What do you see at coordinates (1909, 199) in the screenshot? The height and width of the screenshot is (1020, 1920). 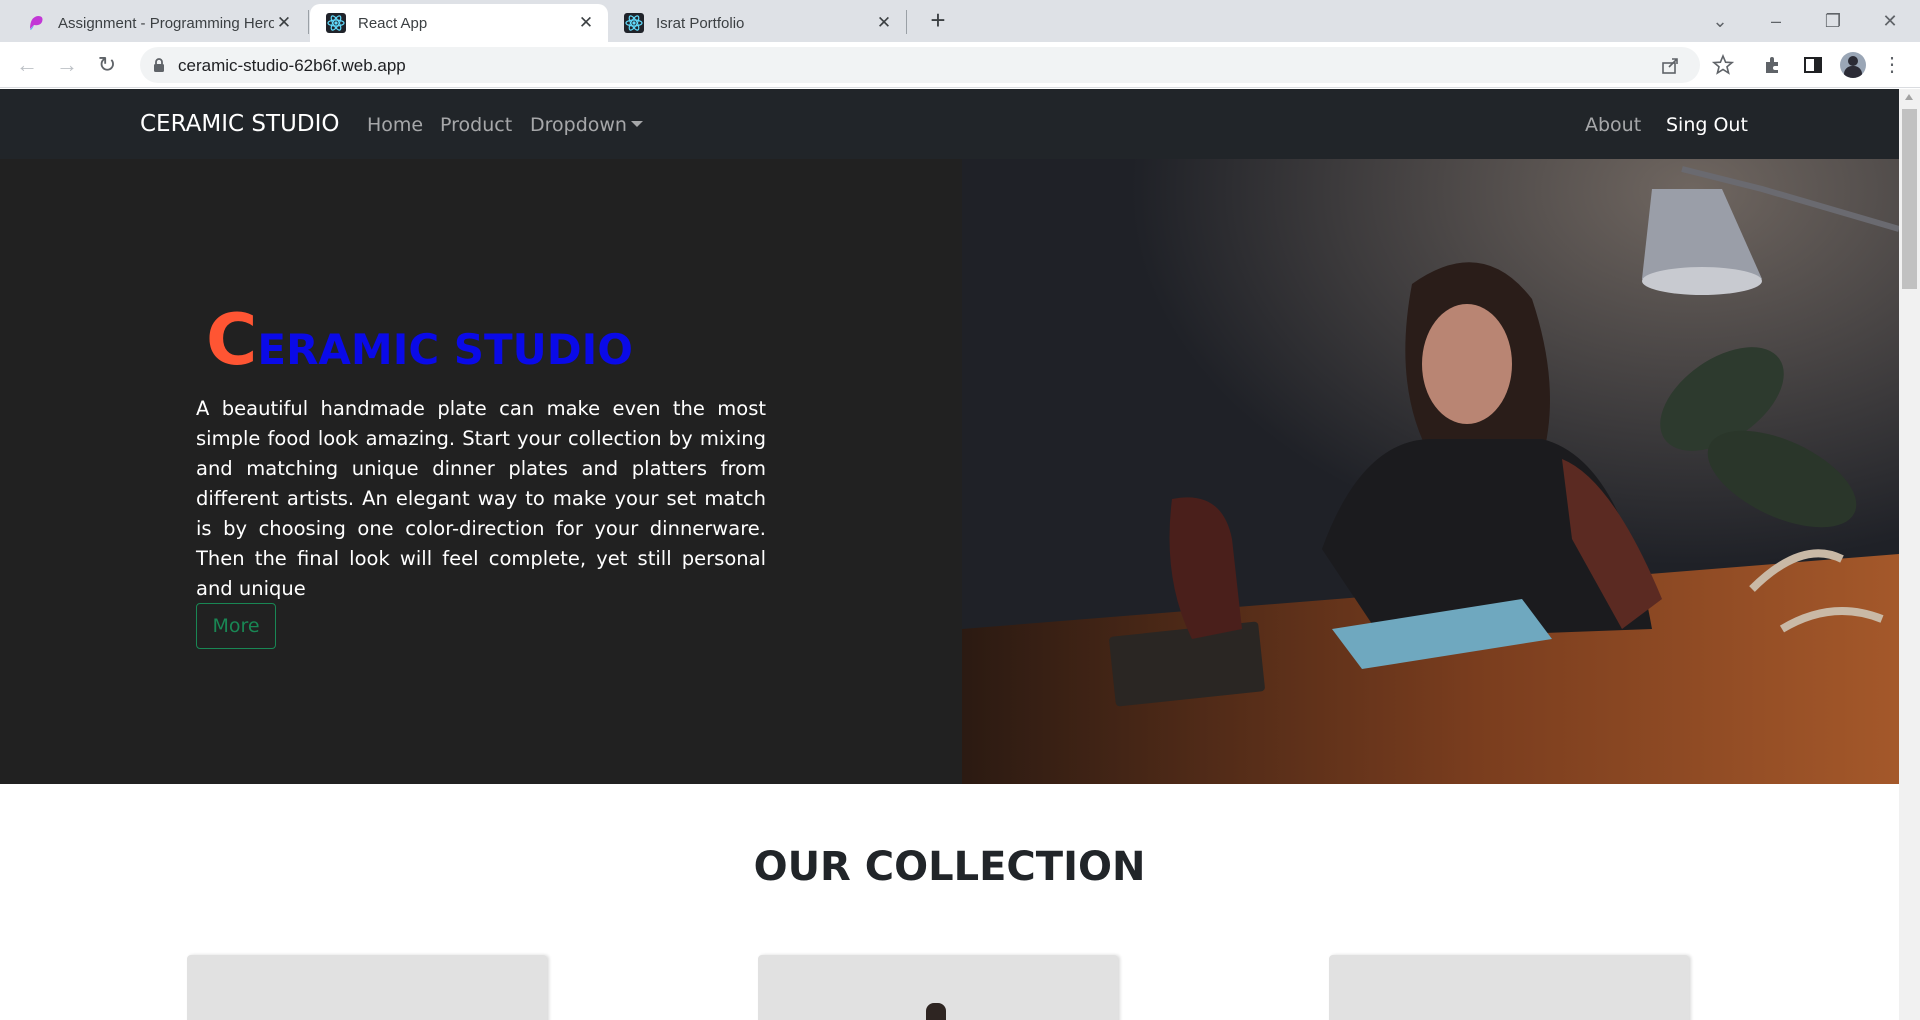 I see `scrollbar-thumb` at bounding box center [1909, 199].